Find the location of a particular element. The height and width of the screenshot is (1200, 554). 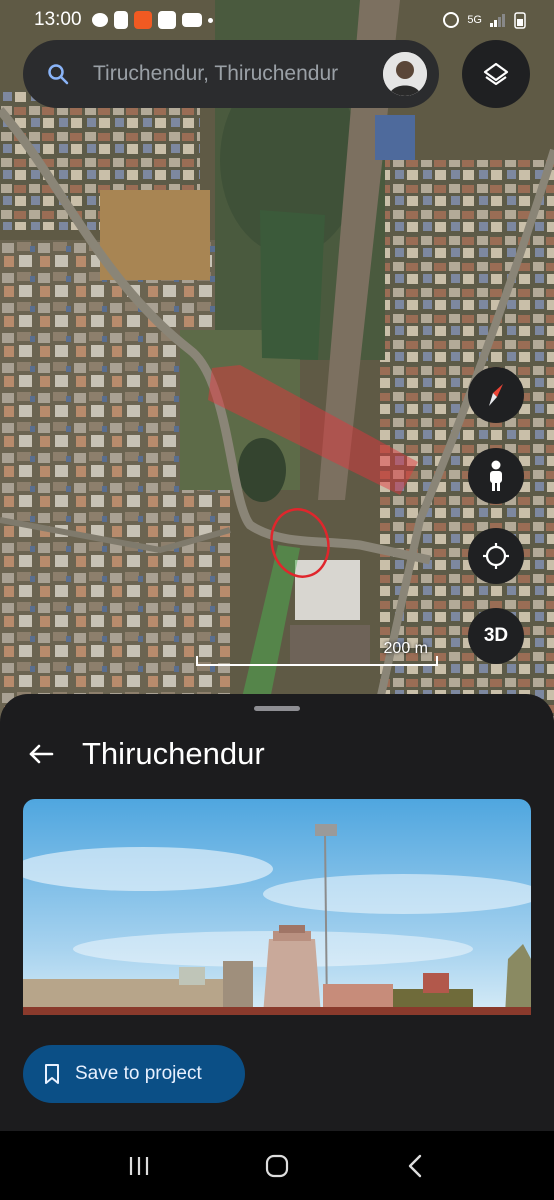

avatar is located at coordinates (405, 74).